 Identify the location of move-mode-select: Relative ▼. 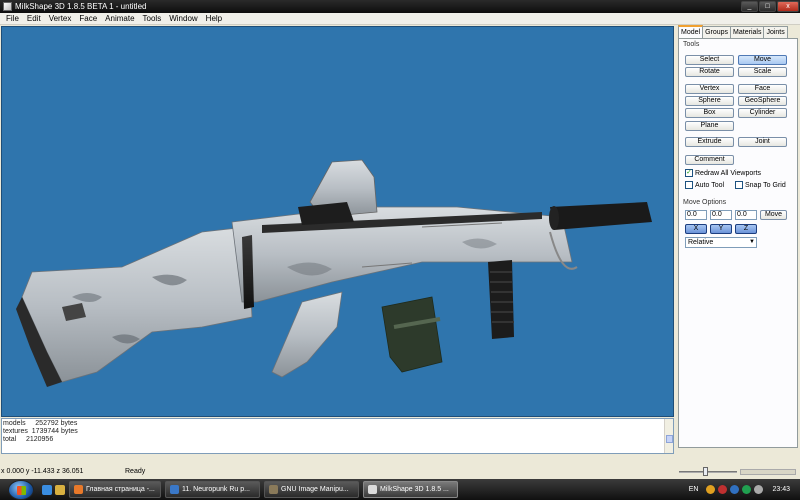
(721, 242).